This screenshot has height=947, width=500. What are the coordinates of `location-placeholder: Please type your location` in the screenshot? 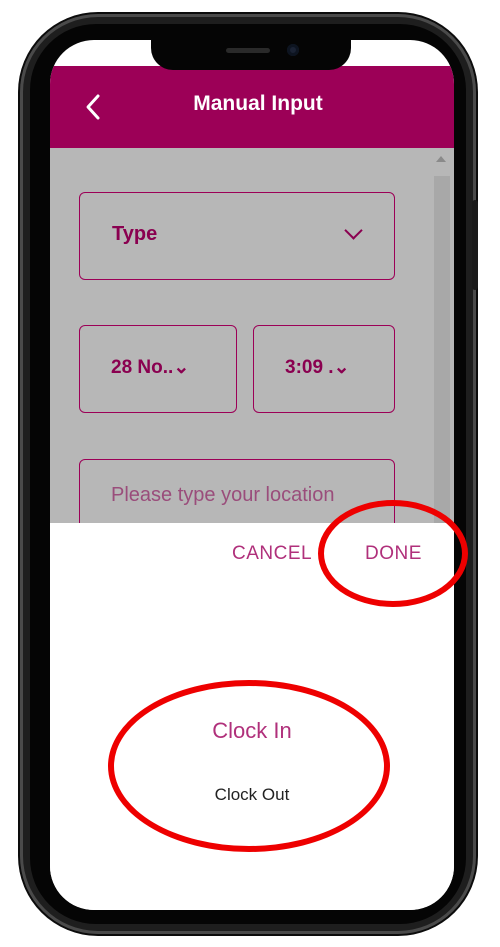 It's located at (223, 495).